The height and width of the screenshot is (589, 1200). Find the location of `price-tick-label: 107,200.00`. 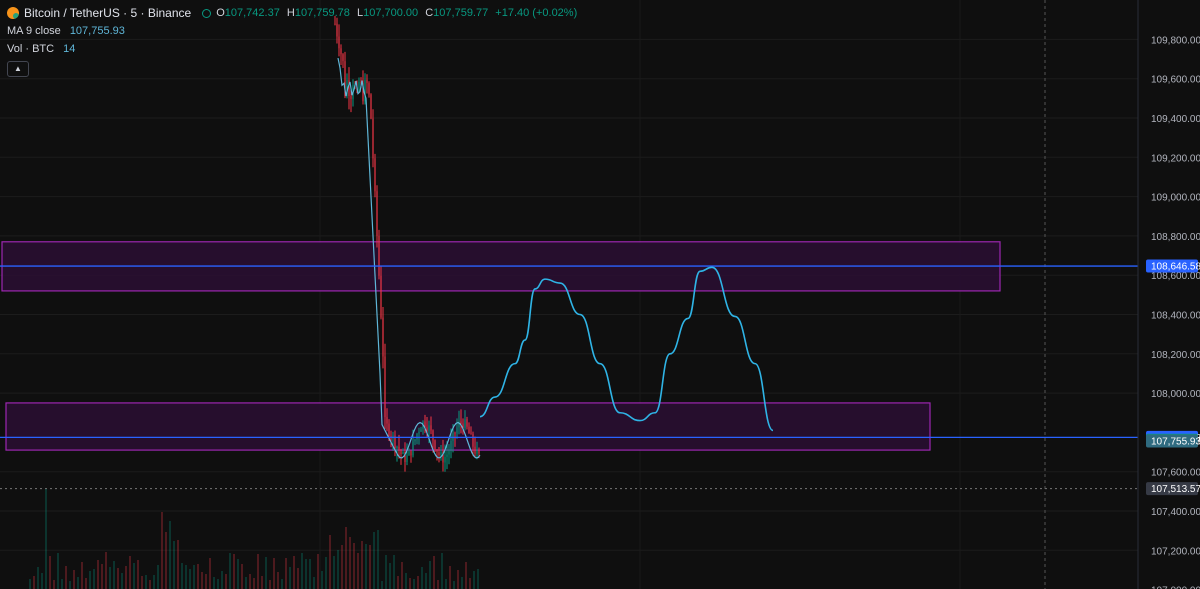

price-tick-label: 107,200.00 is located at coordinates (1175, 551).